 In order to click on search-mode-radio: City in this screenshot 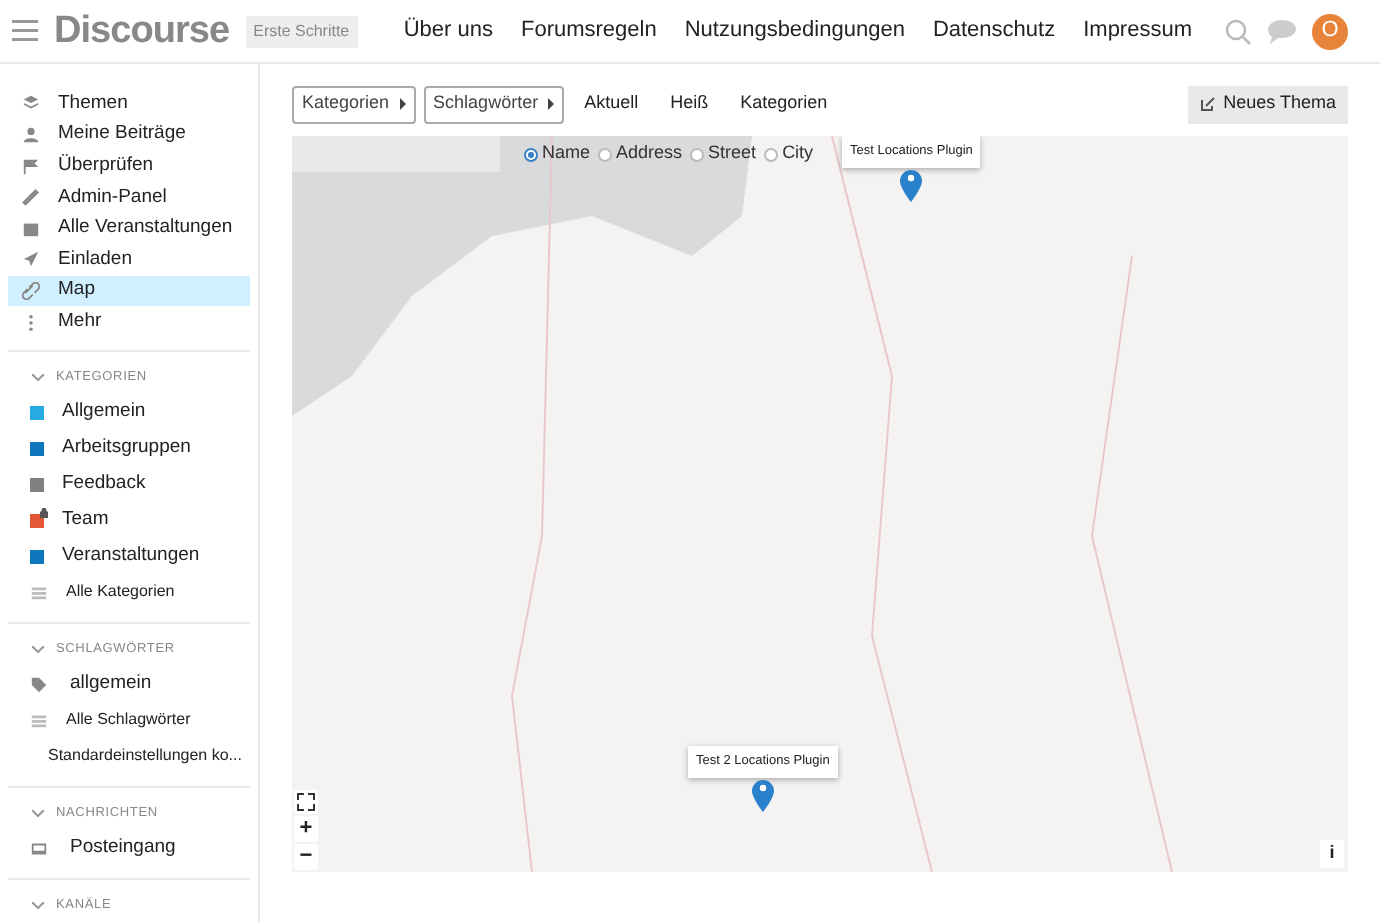, I will do `click(789, 154)`.